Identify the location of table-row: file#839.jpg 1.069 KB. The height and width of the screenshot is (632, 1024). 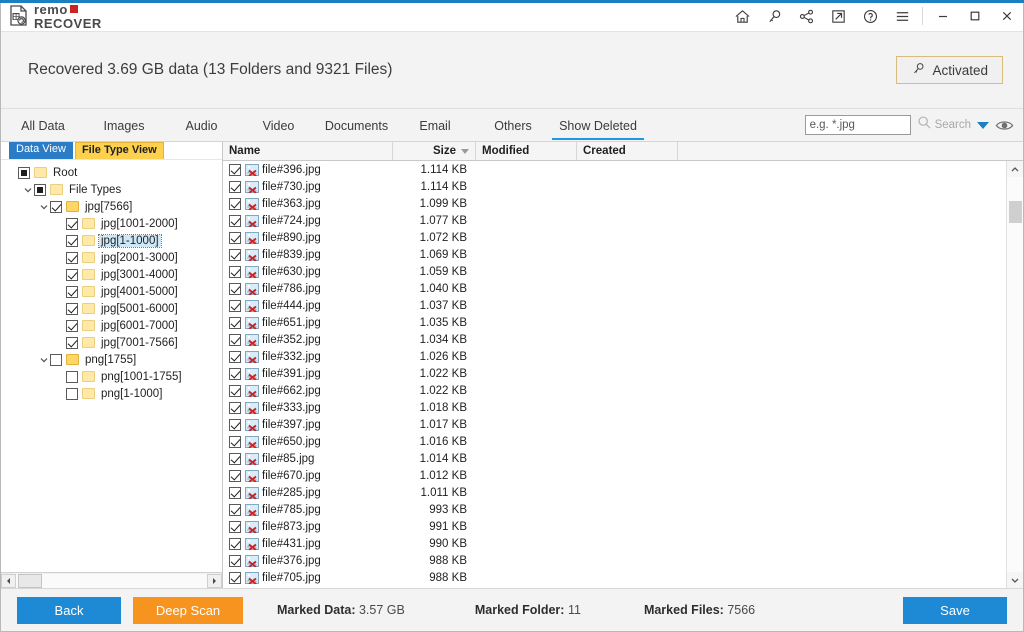
(614, 254).